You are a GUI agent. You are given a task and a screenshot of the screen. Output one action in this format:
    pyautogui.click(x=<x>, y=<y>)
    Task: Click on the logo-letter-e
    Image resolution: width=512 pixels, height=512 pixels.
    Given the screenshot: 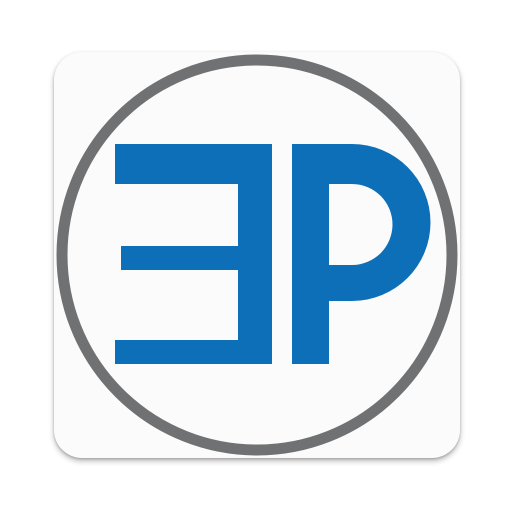 What is the action you would take?
    pyautogui.click(x=193, y=254)
    